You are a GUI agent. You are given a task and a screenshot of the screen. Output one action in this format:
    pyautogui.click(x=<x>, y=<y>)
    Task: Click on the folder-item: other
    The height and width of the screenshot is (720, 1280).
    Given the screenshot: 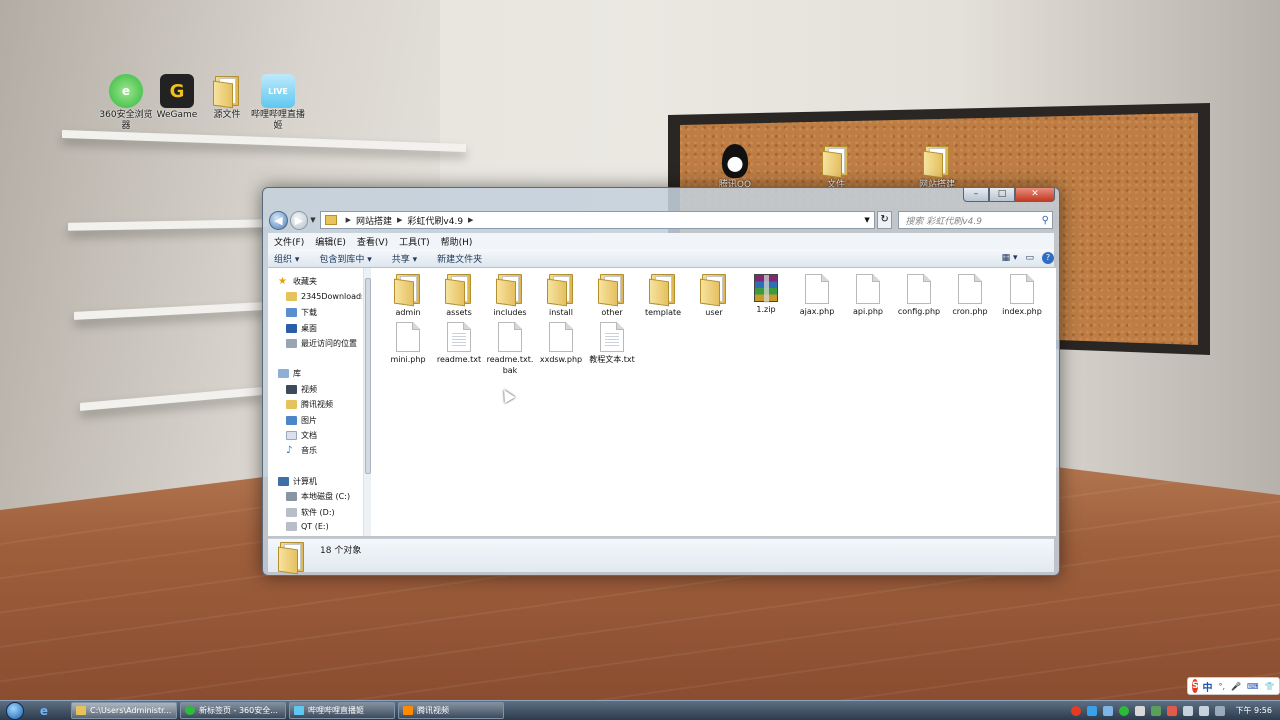 What is the action you would take?
    pyautogui.click(x=612, y=296)
    